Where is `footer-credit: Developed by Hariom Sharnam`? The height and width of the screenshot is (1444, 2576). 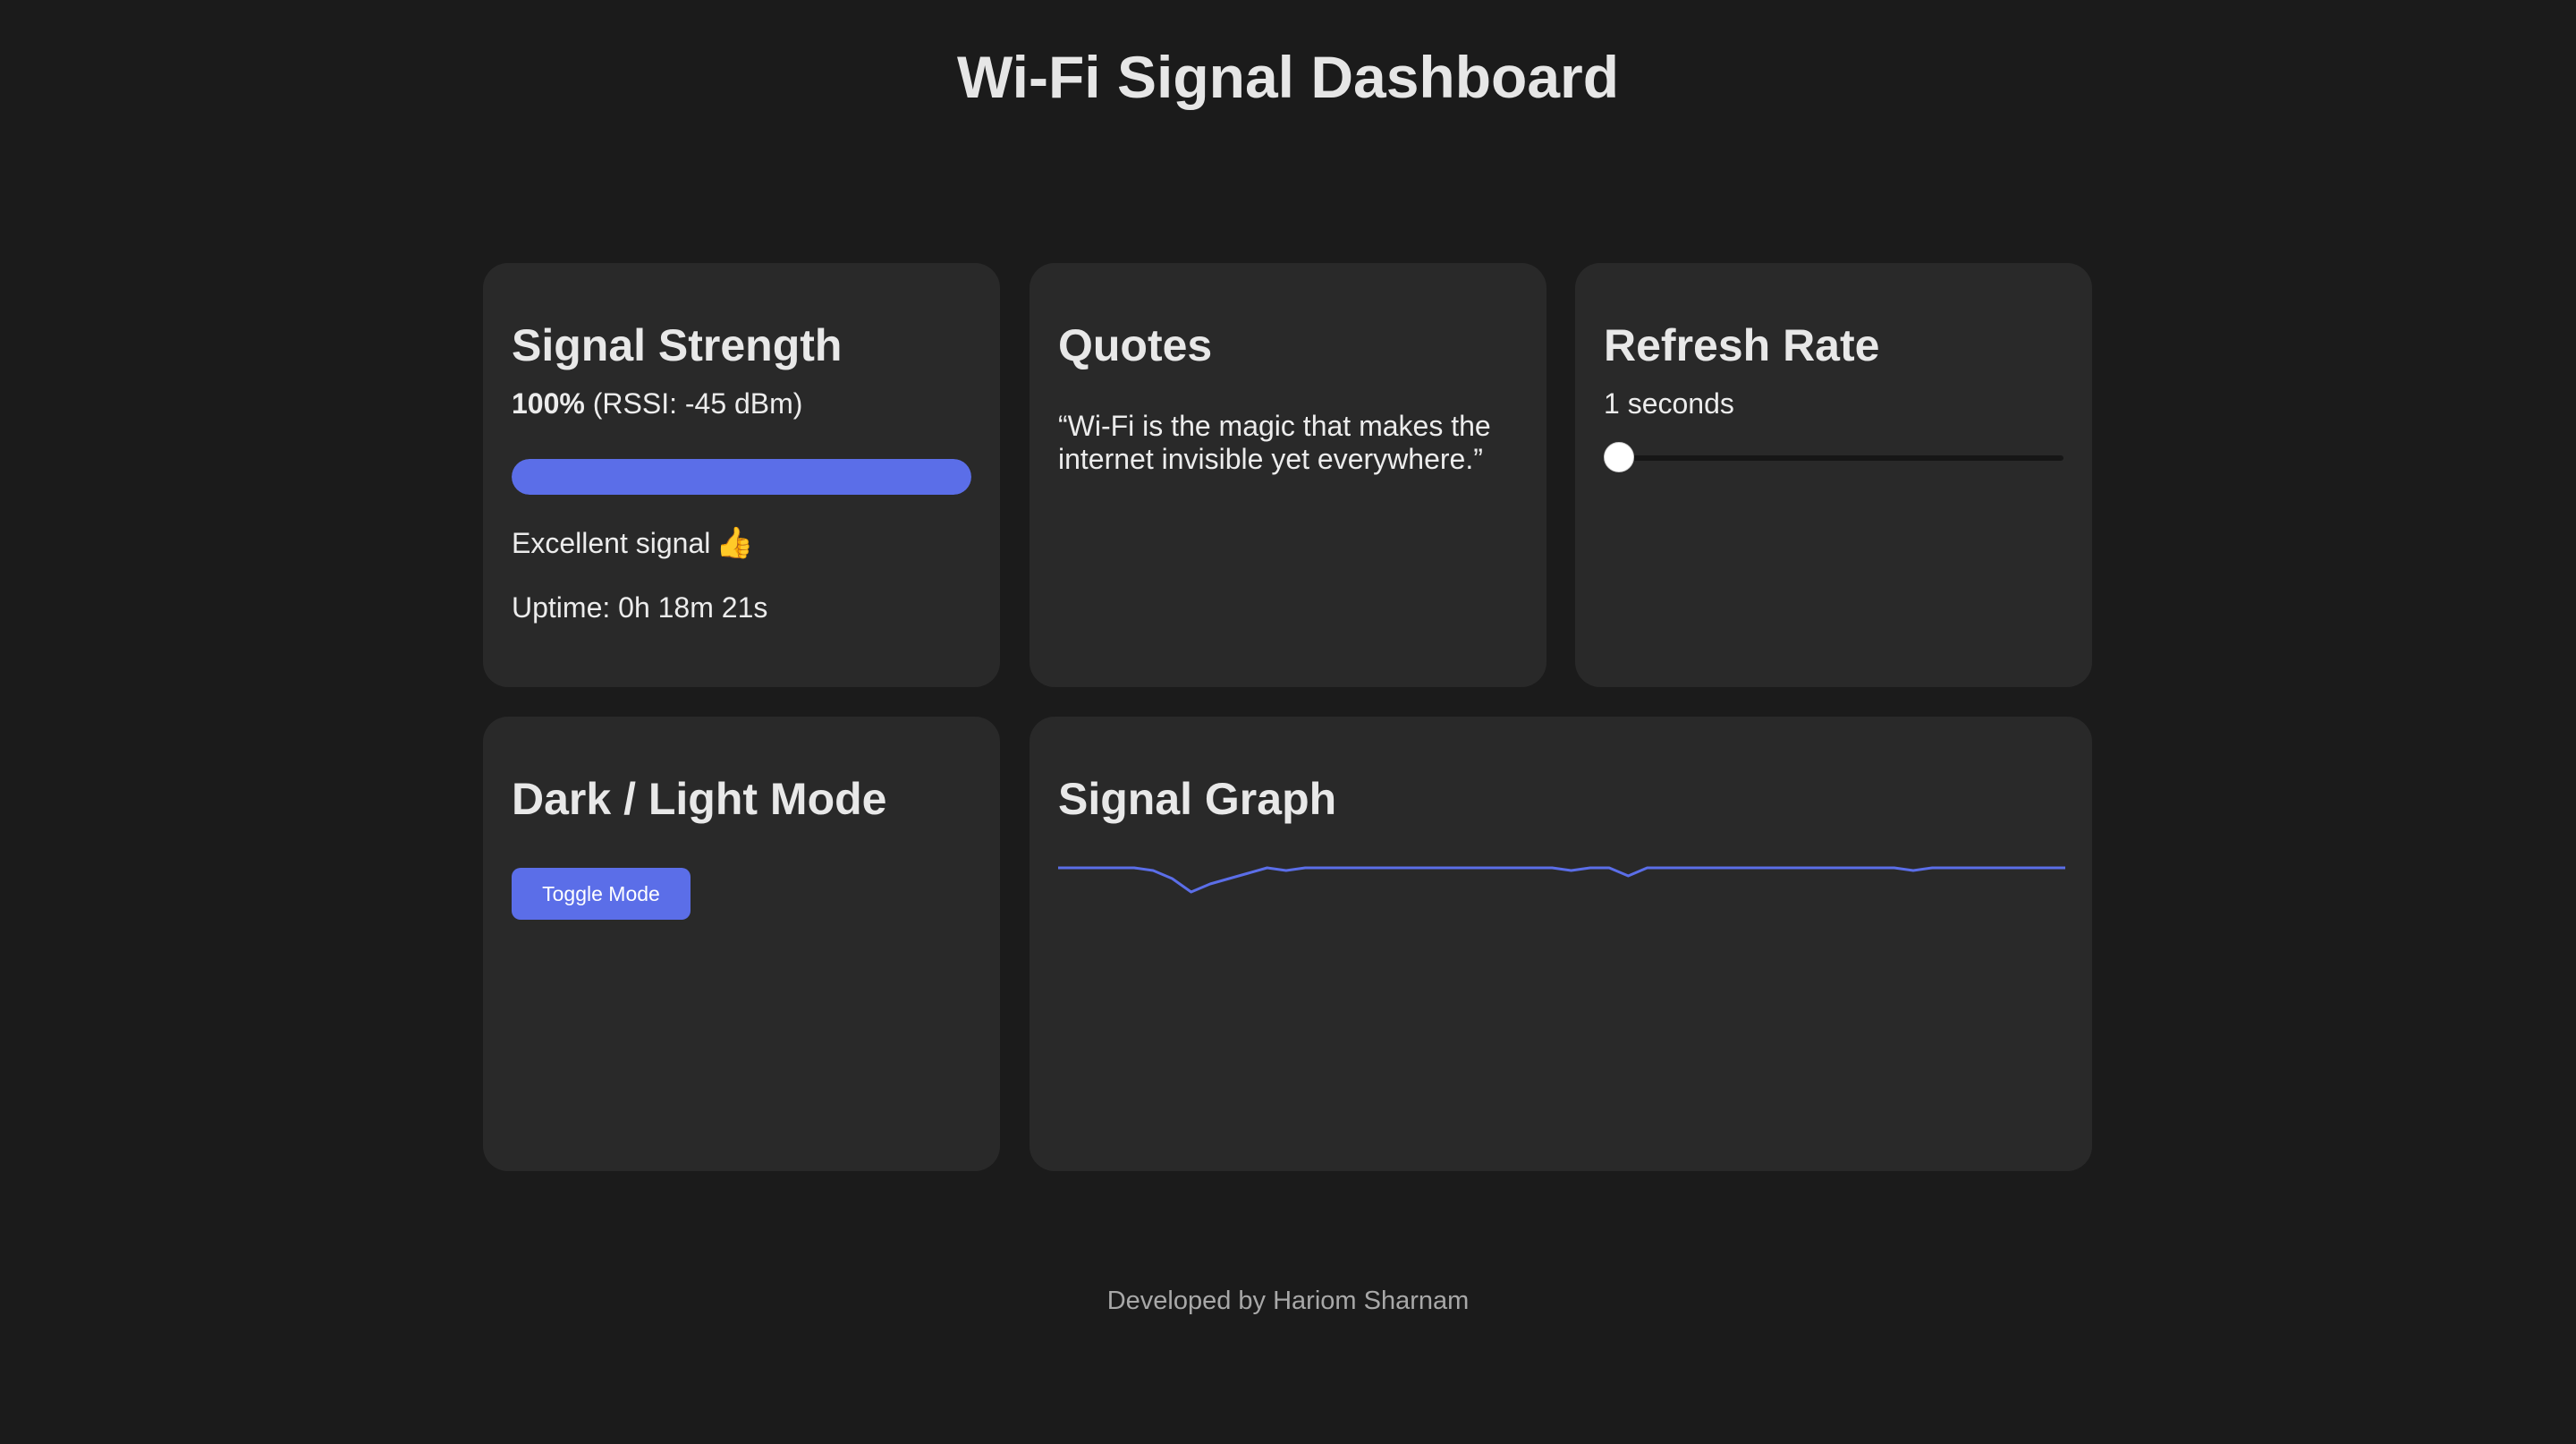
footer-credit: Developed by Hariom Sharnam is located at coordinates (1288, 1301).